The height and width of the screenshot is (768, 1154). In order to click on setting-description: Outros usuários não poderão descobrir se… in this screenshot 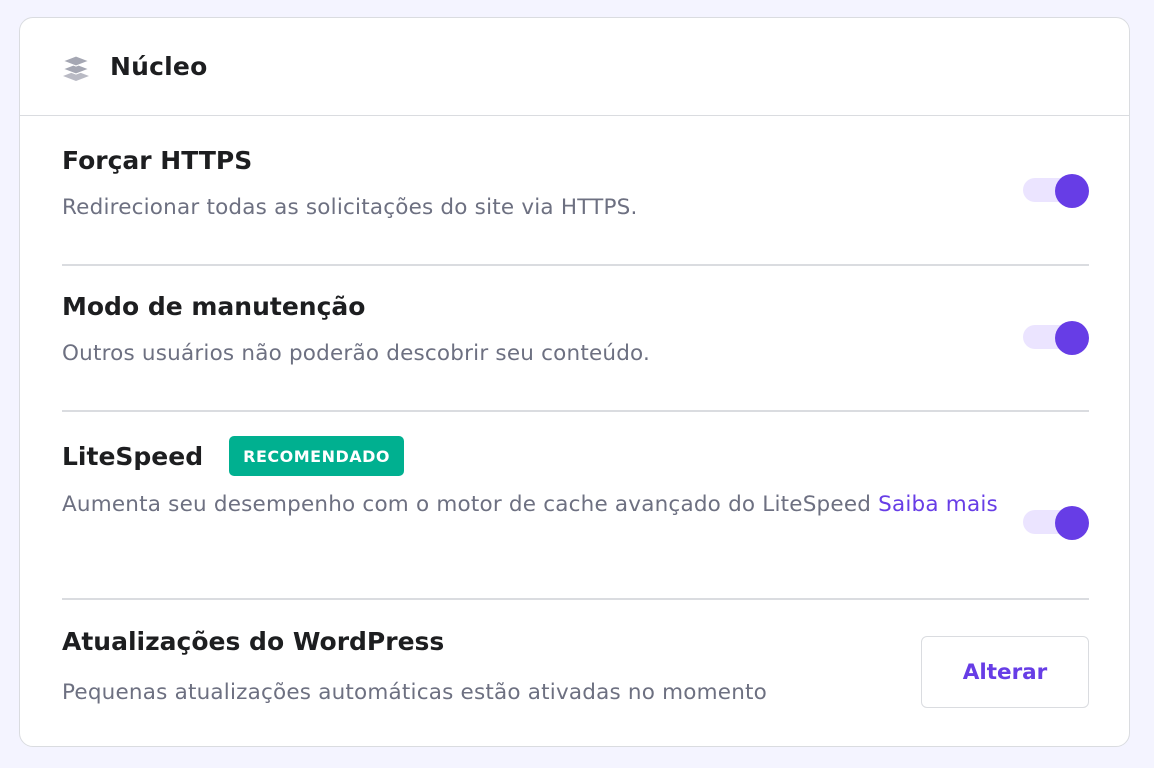, I will do `click(356, 353)`.